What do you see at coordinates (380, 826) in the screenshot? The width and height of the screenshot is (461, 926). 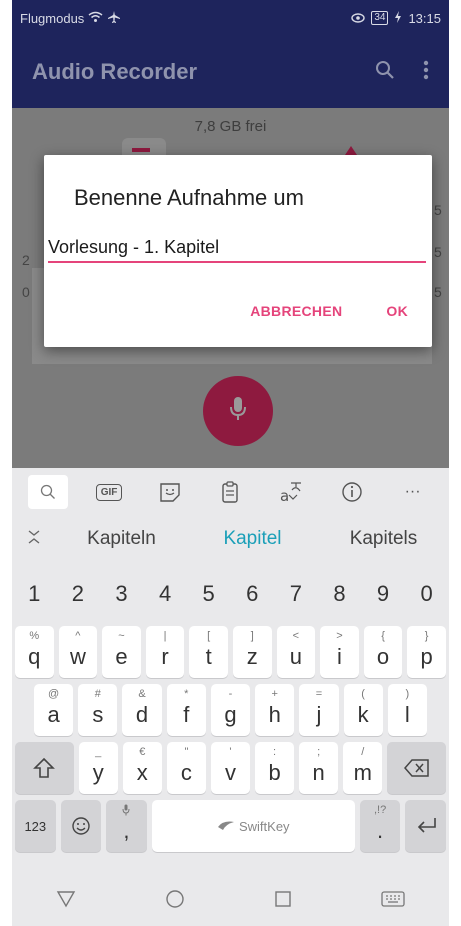 I see `period-key: ,!? .` at bounding box center [380, 826].